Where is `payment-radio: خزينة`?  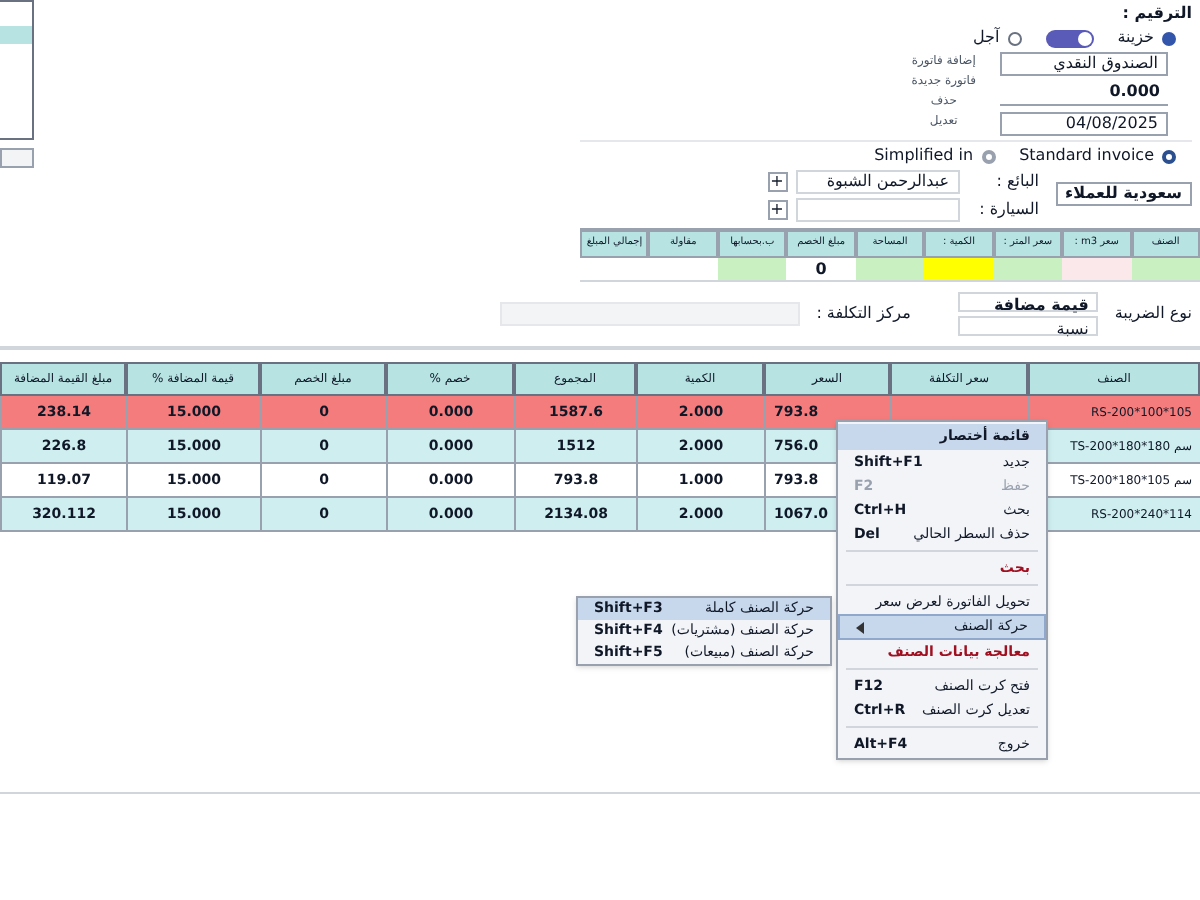 payment-radio: خزينة is located at coordinates (1146, 38).